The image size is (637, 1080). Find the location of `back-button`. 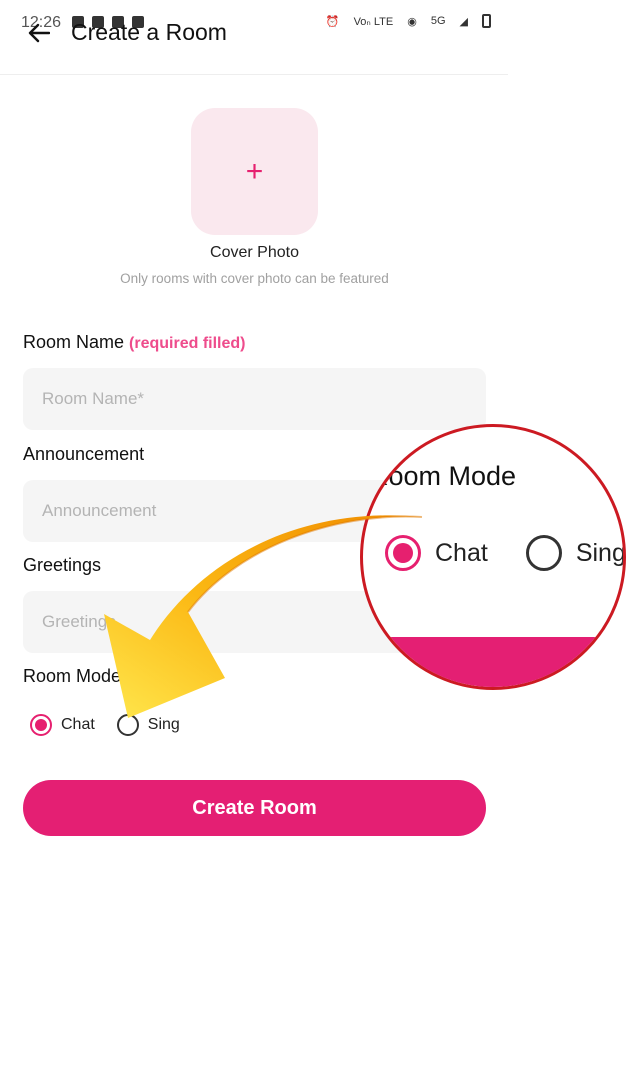

back-button is located at coordinates (39, 33).